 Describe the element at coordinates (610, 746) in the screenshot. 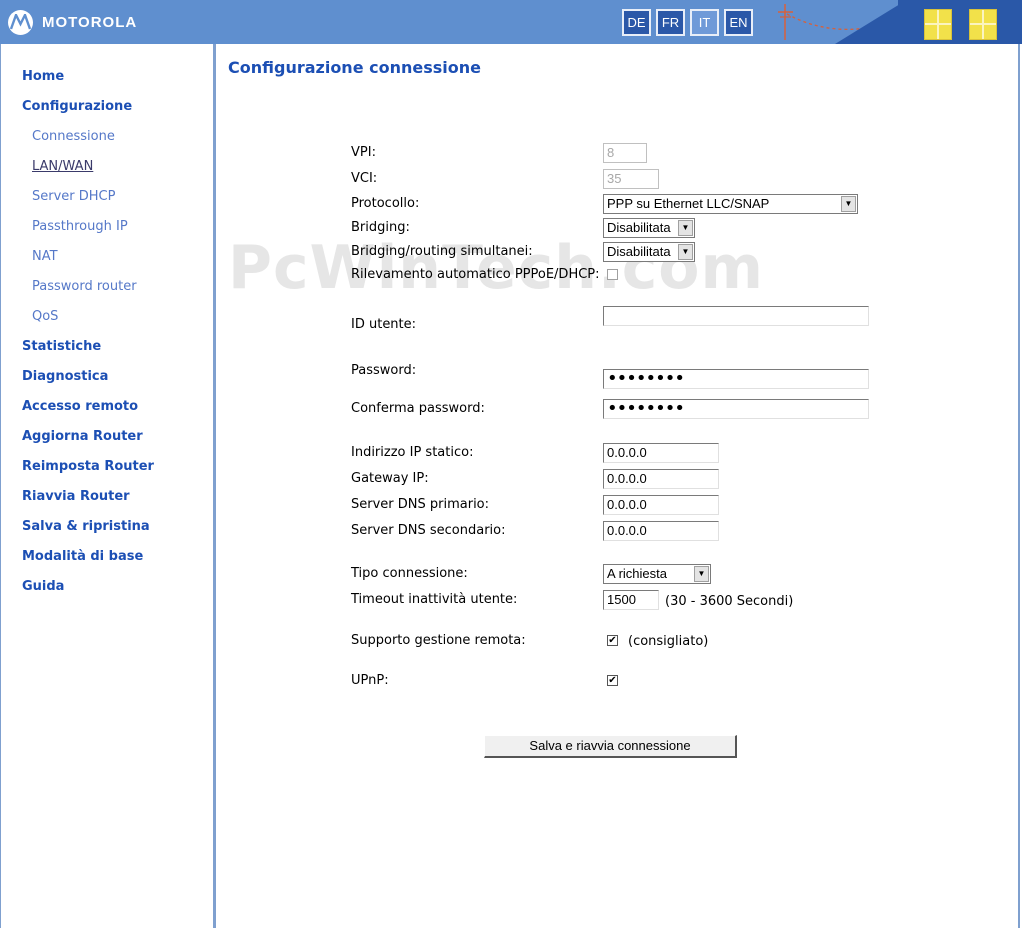

I see `save-restart-button: Salva e riavvia connessione` at that location.